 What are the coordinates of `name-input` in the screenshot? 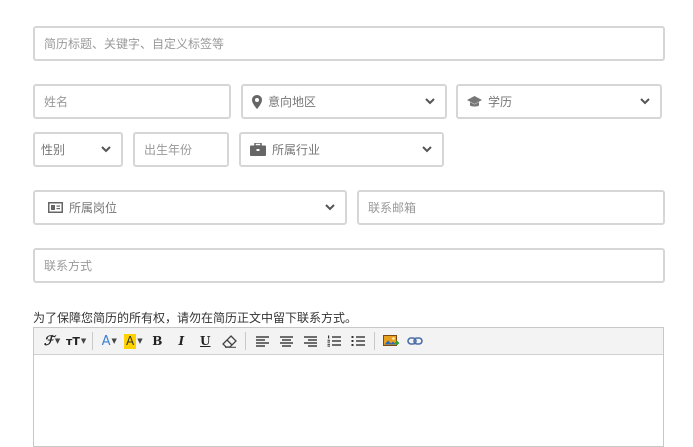 It's located at (132, 101).